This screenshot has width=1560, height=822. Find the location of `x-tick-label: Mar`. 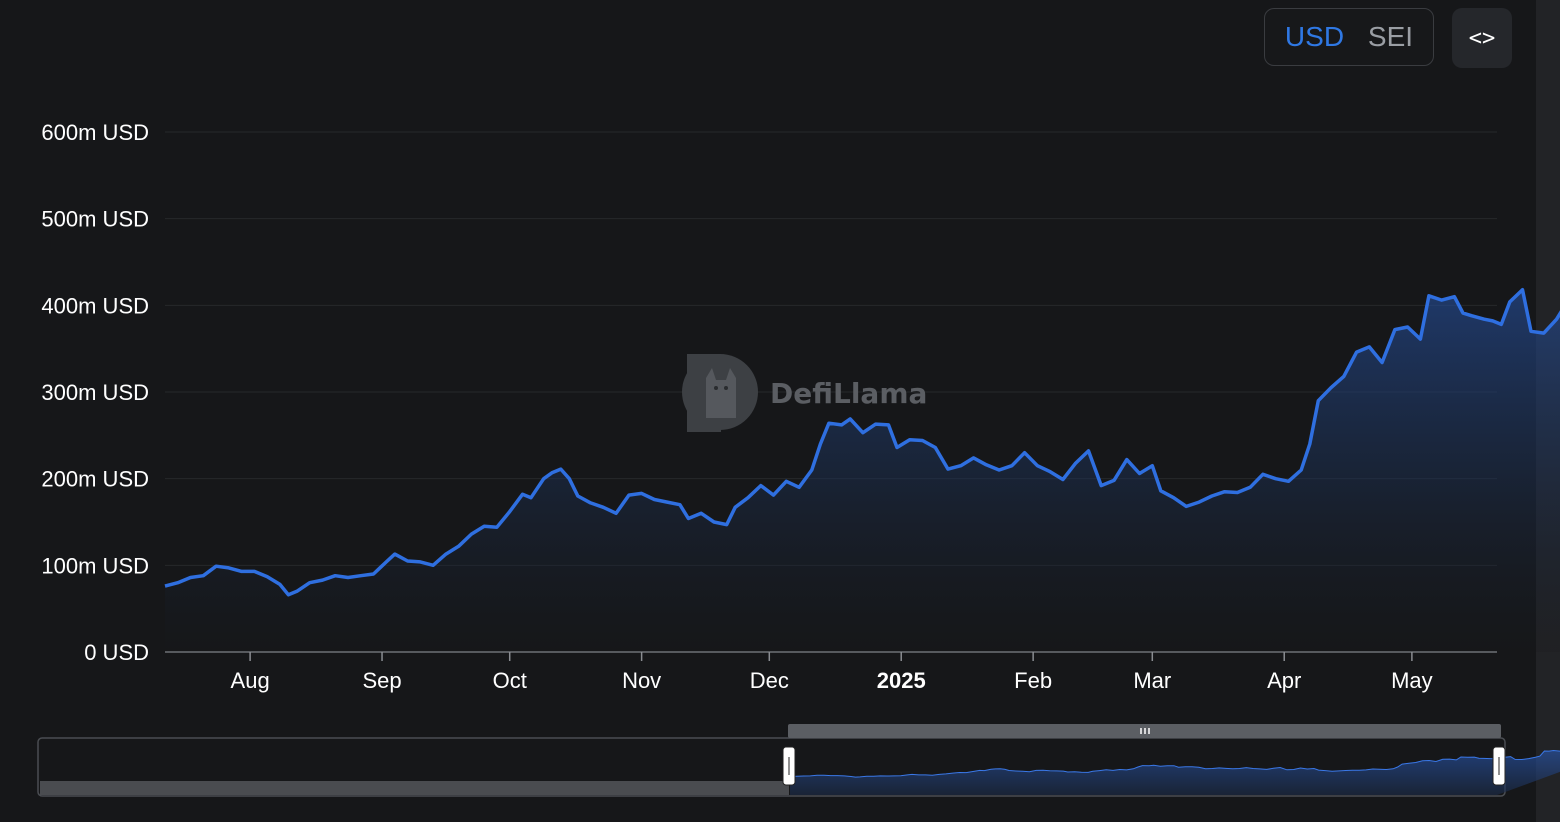

x-tick-label: Mar is located at coordinates (1152, 680).